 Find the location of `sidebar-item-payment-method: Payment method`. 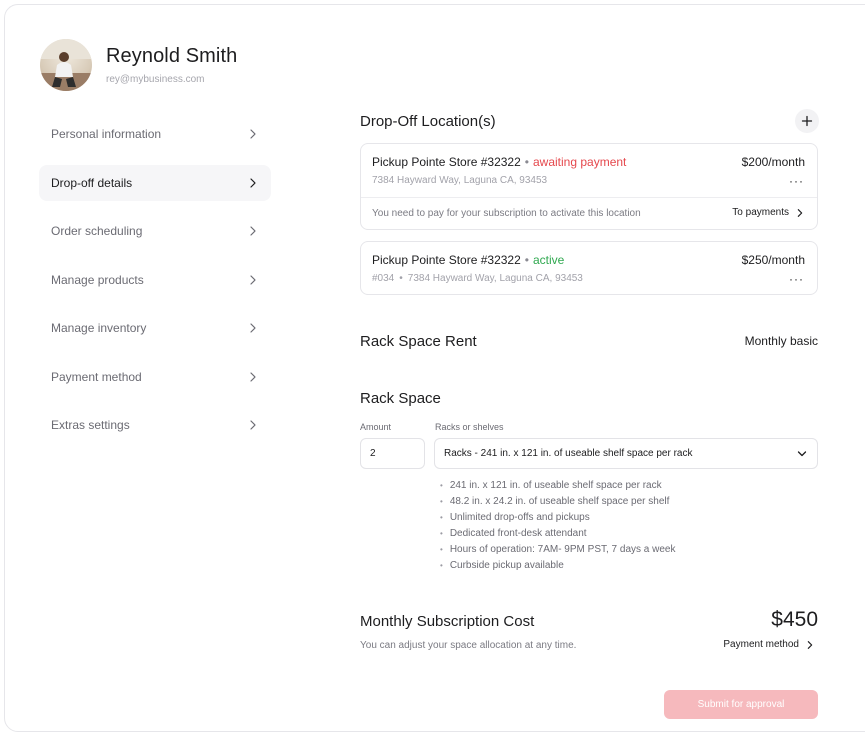

sidebar-item-payment-method: Payment method is located at coordinates (155, 377).